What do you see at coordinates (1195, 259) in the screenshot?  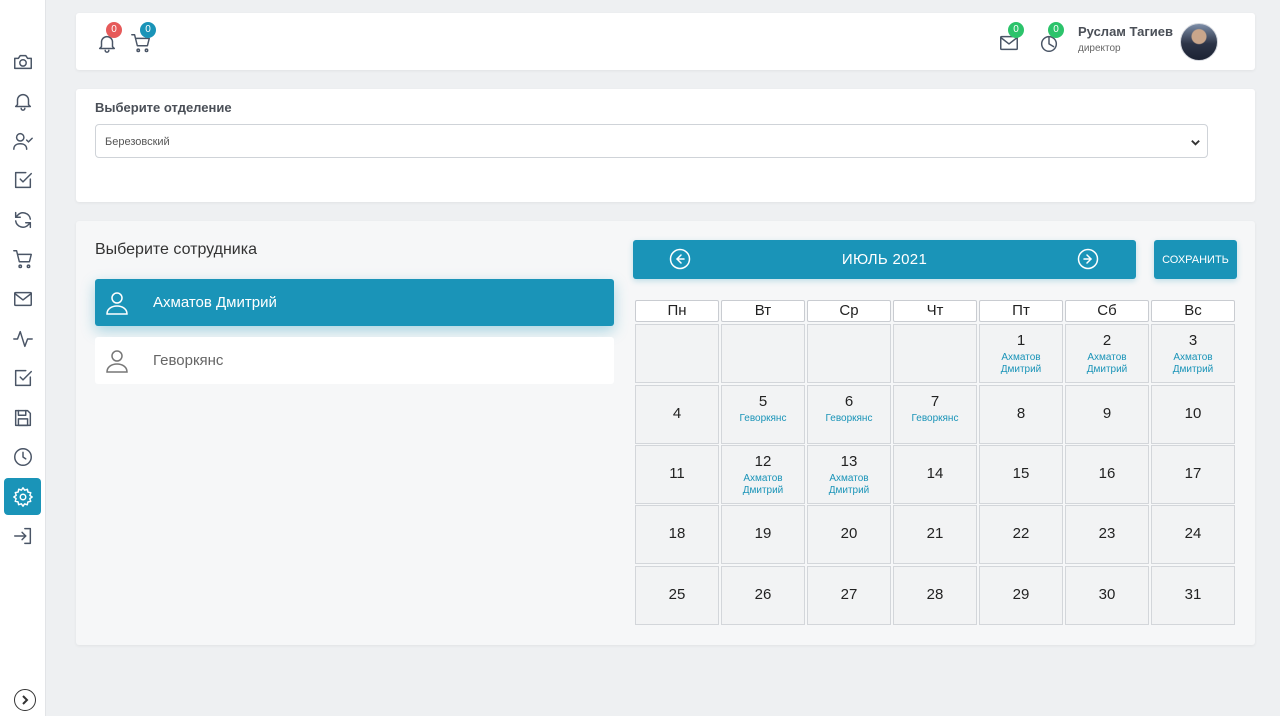 I see `save-button: СОХРАНИТЬ` at bounding box center [1195, 259].